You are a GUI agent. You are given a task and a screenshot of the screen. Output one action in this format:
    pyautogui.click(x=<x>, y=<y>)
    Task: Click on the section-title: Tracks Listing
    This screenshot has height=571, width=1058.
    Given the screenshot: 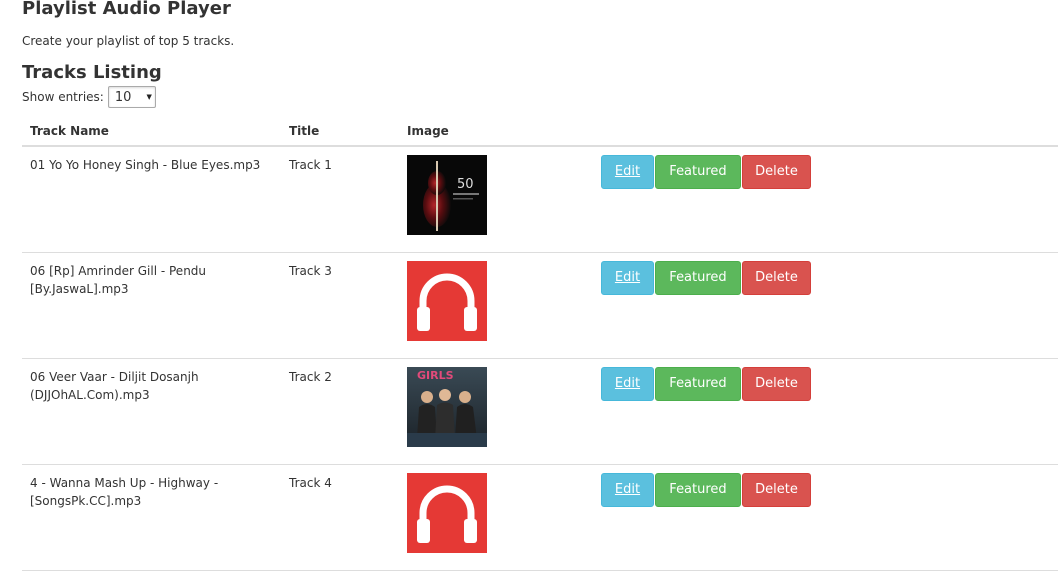 What is the action you would take?
    pyautogui.click(x=92, y=72)
    